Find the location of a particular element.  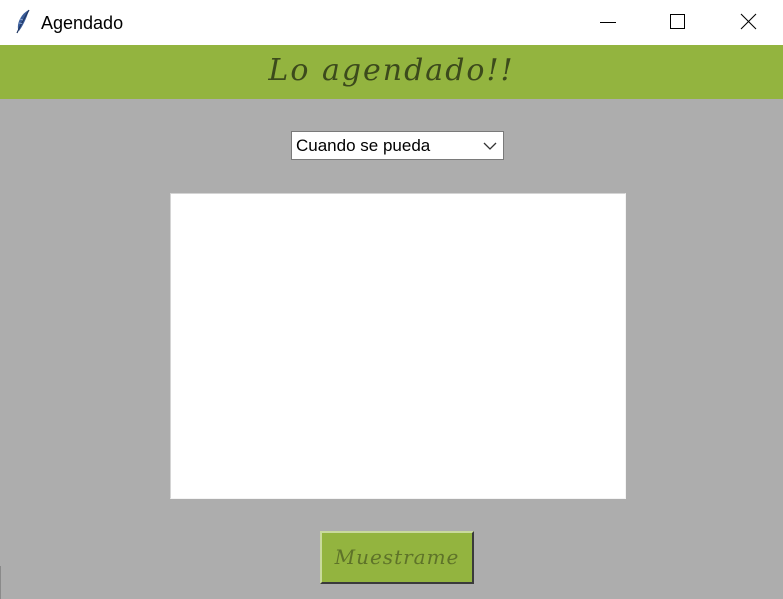

window-title: Agendado is located at coordinates (82, 23).